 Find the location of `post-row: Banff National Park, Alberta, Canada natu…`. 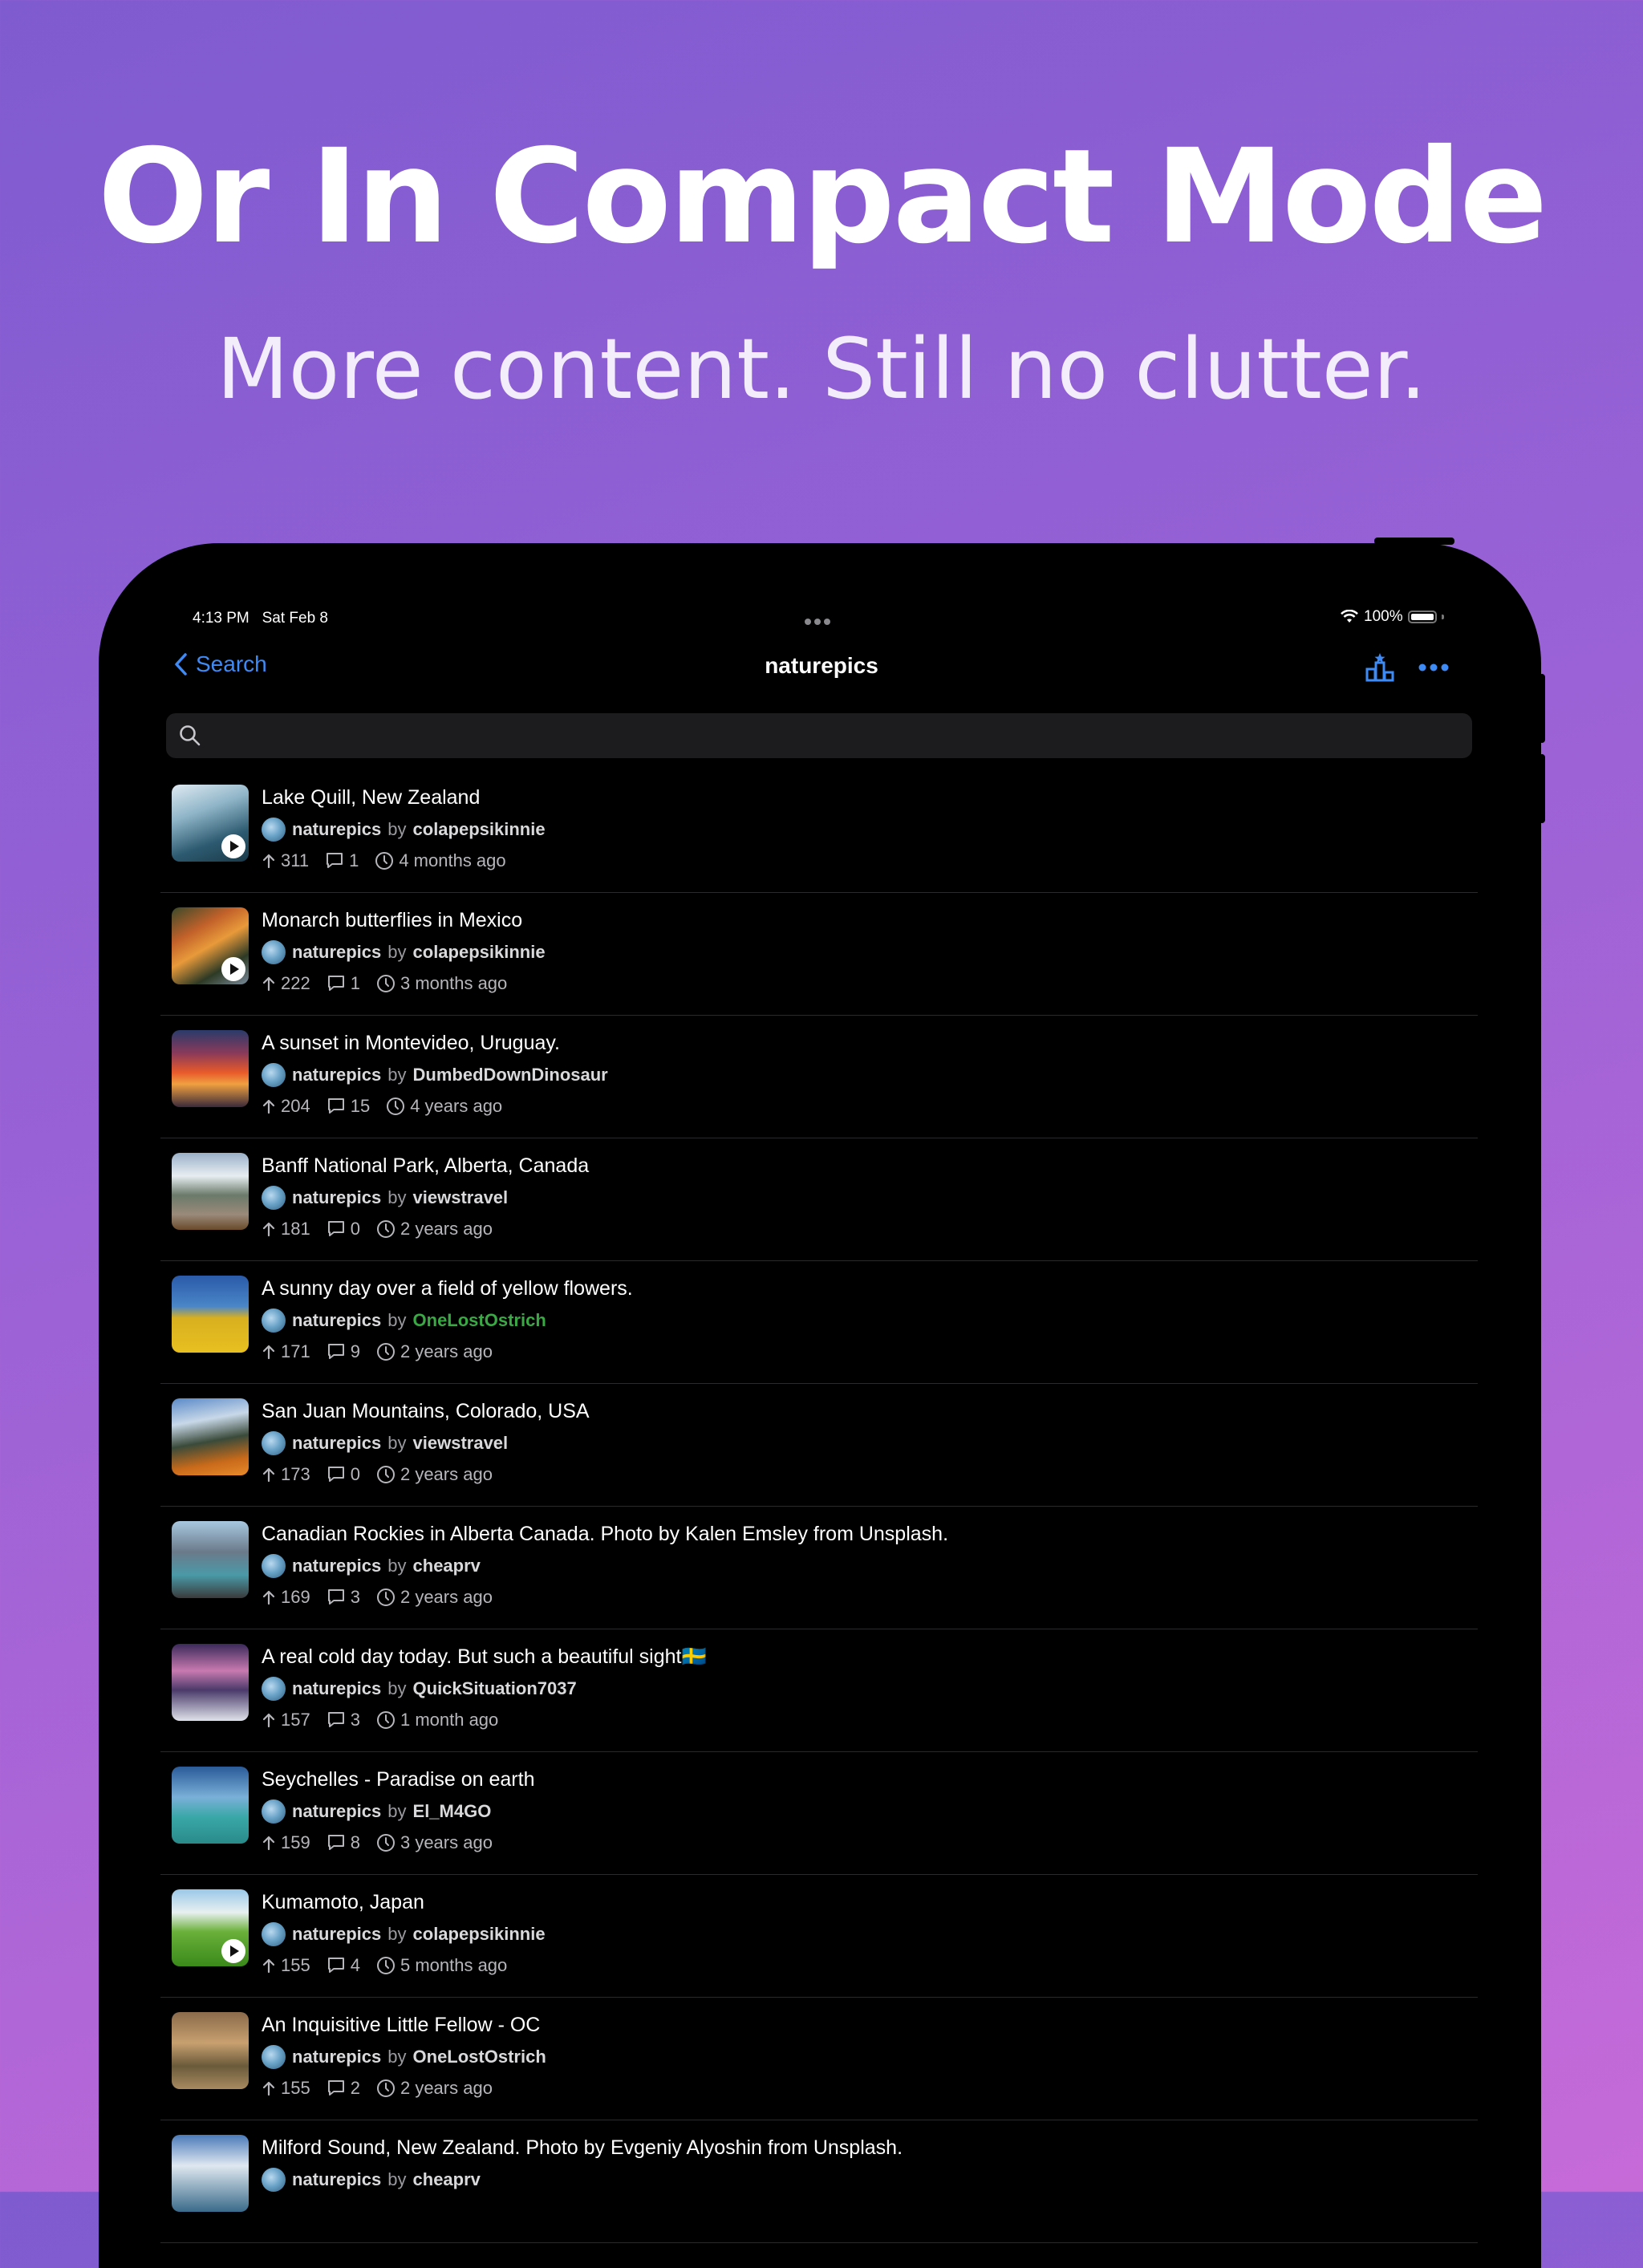

post-row: Banff National Park, Alberta, Canada natu… is located at coordinates (819, 1199).